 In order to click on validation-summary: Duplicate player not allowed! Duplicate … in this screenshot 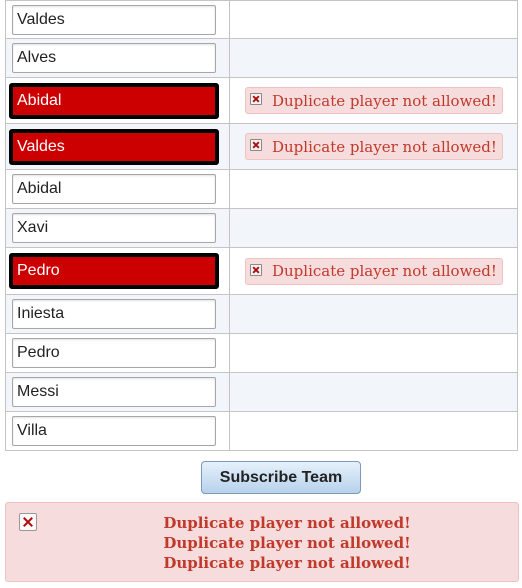, I will do `click(262, 542)`.